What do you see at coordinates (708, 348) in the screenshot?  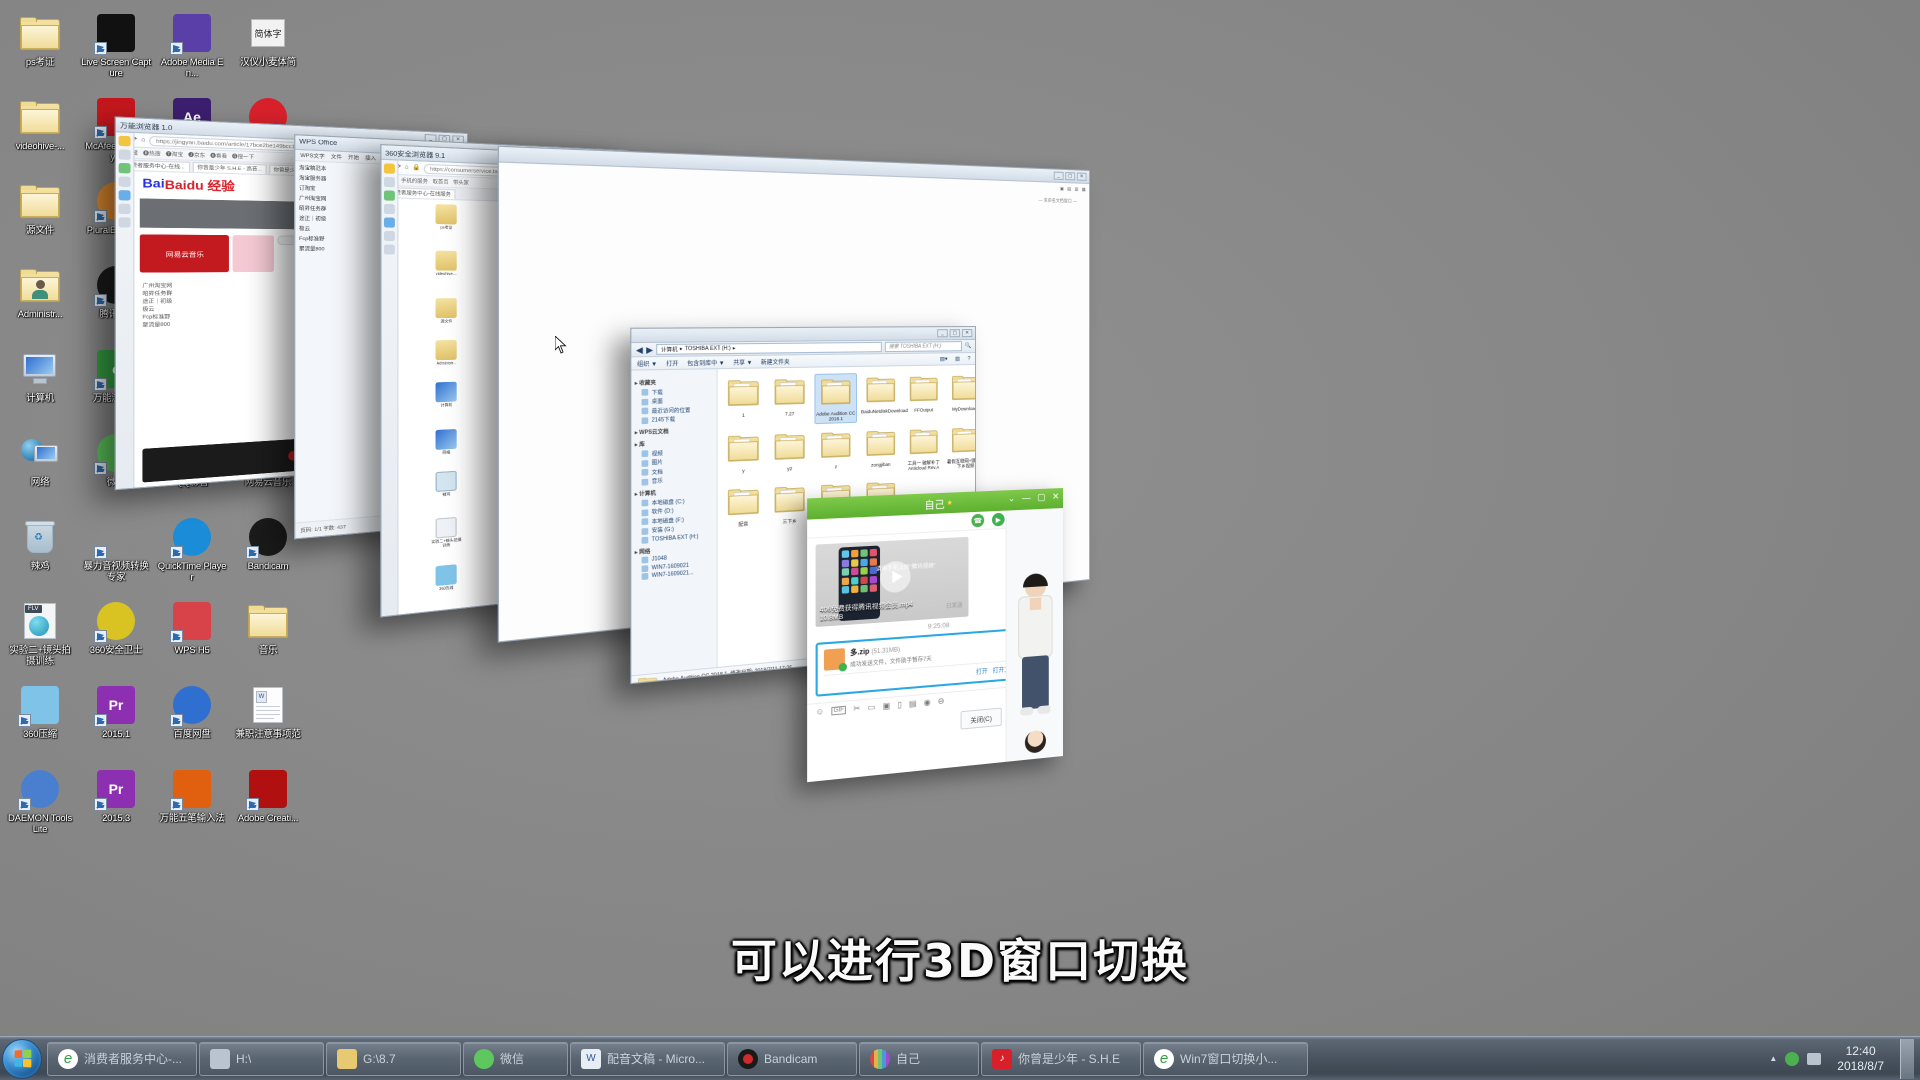 I see `breadcrumb-item: TOSHIBA EXT (H:)` at bounding box center [708, 348].